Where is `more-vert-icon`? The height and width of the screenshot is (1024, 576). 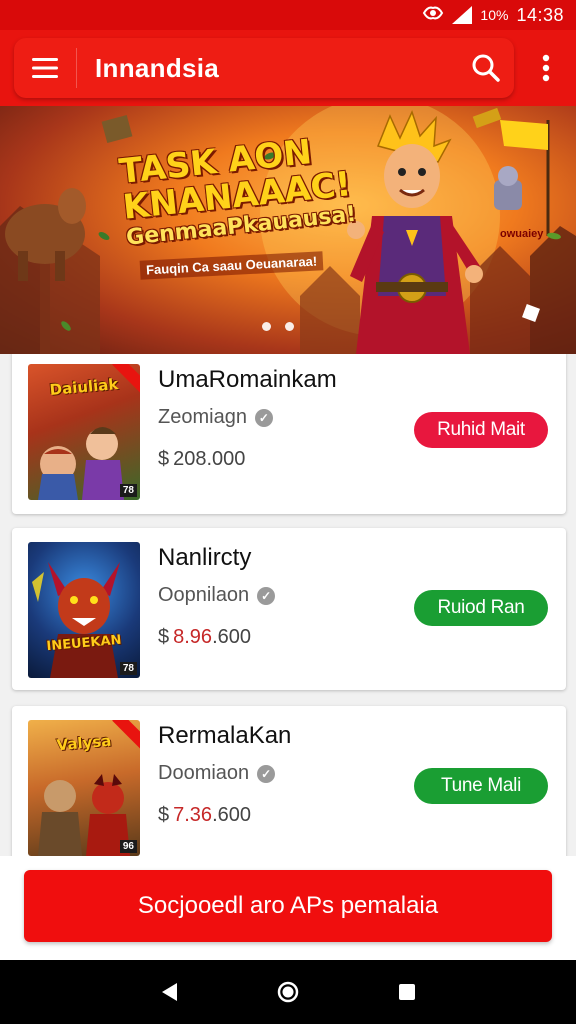 more-vert-icon is located at coordinates (546, 68).